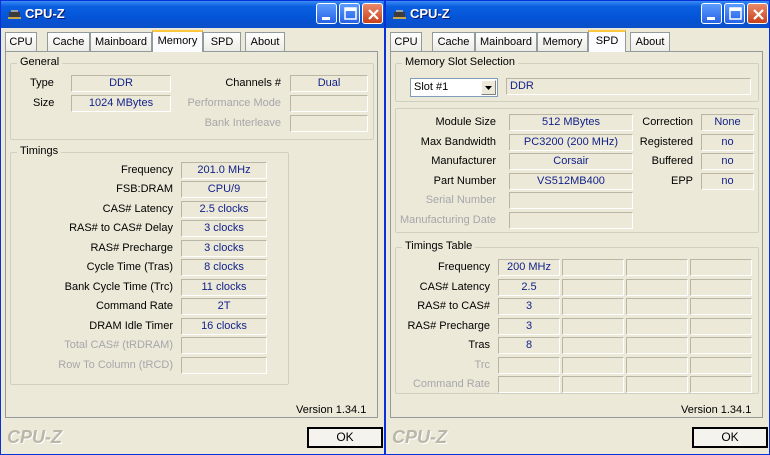  What do you see at coordinates (144, 189) in the screenshot?
I see `timing-label: FSB:DRAM` at bounding box center [144, 189].